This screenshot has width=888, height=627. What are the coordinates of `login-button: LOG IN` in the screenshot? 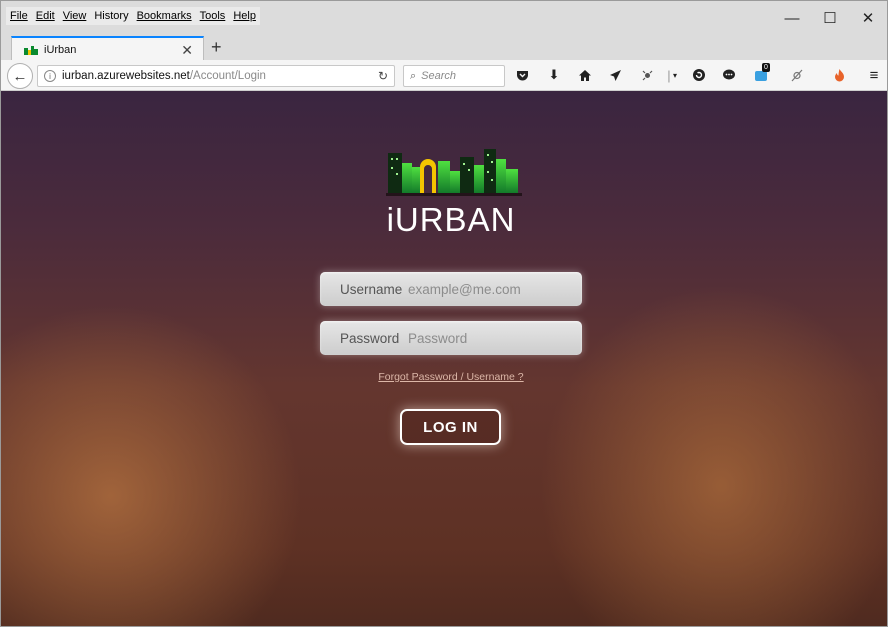 It's located at (450, 427).